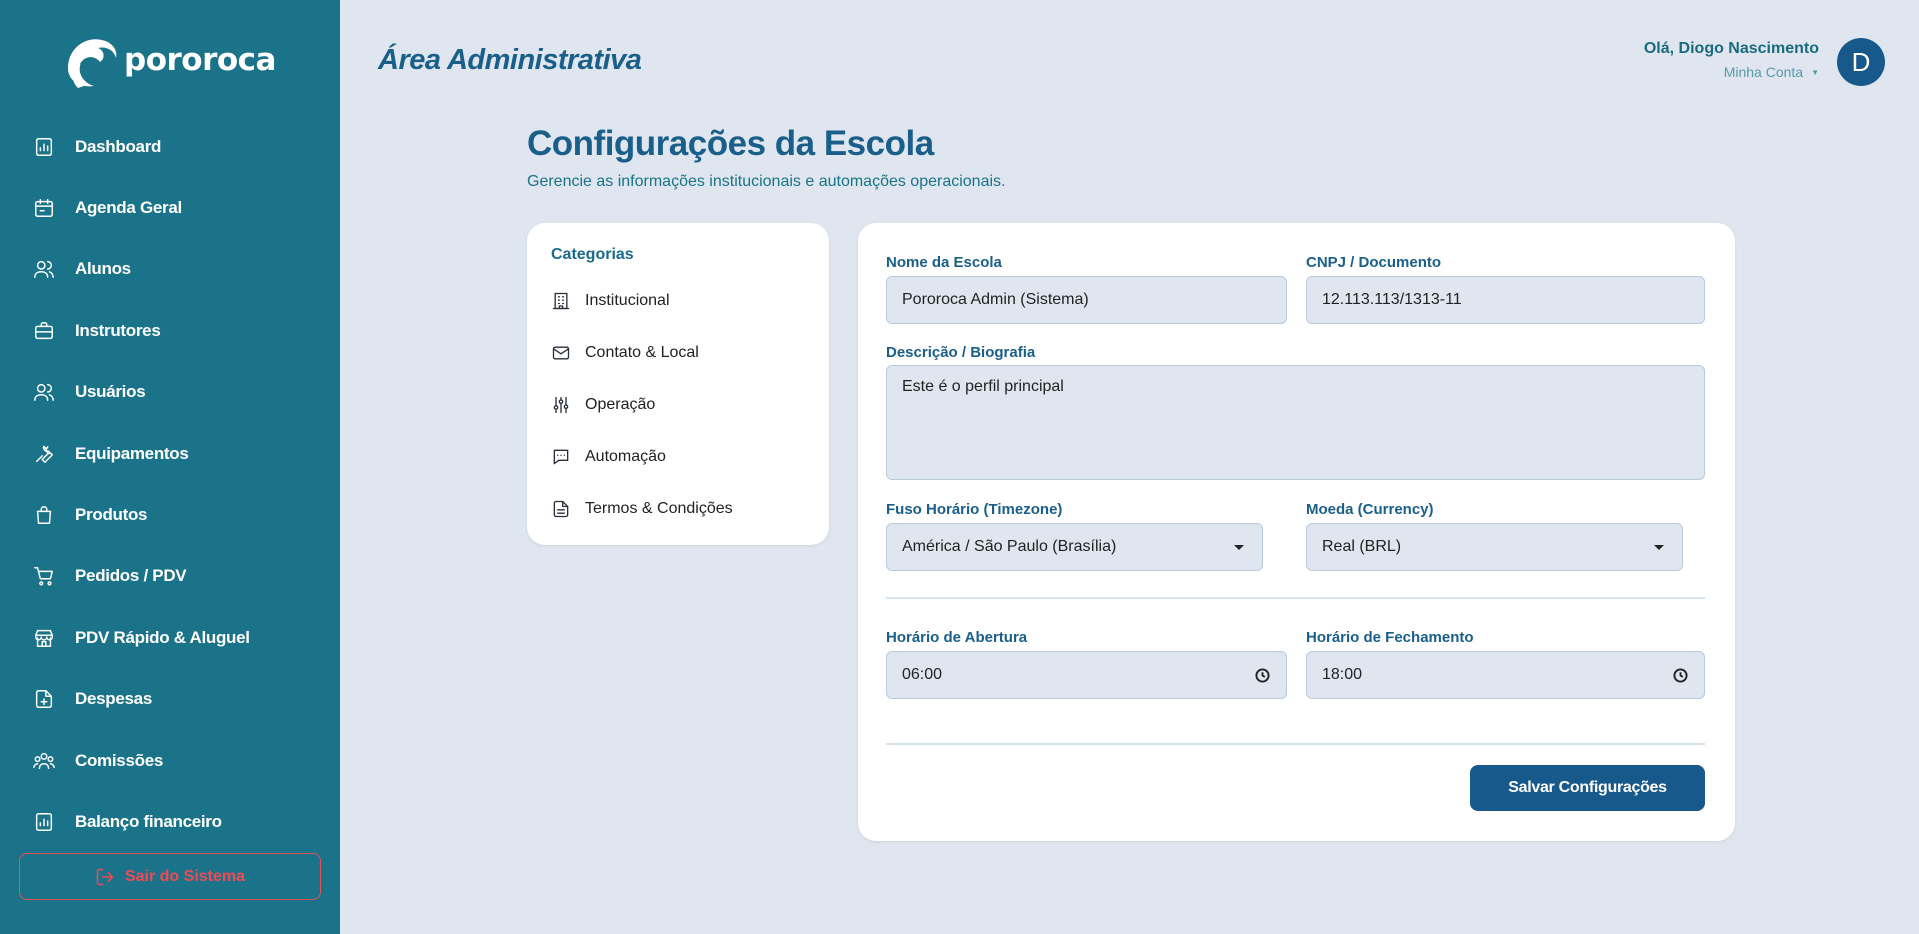  What do you see at coordinates (170, 330) in the screenshot?
I see `sidebar-item-instrutores: Instrutores` at bounding box center [170, 330].